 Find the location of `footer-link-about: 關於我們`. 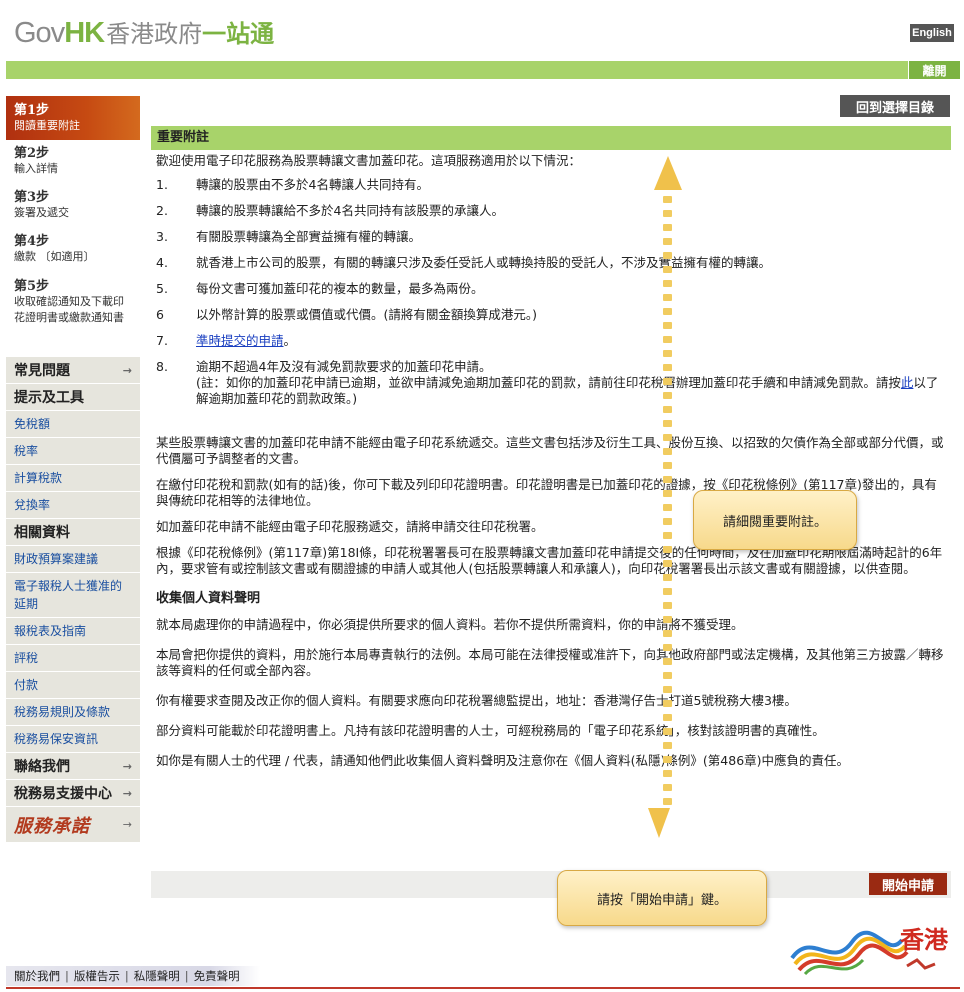

footer-link-about: 關於我們 is located at coordinates (37, 976).